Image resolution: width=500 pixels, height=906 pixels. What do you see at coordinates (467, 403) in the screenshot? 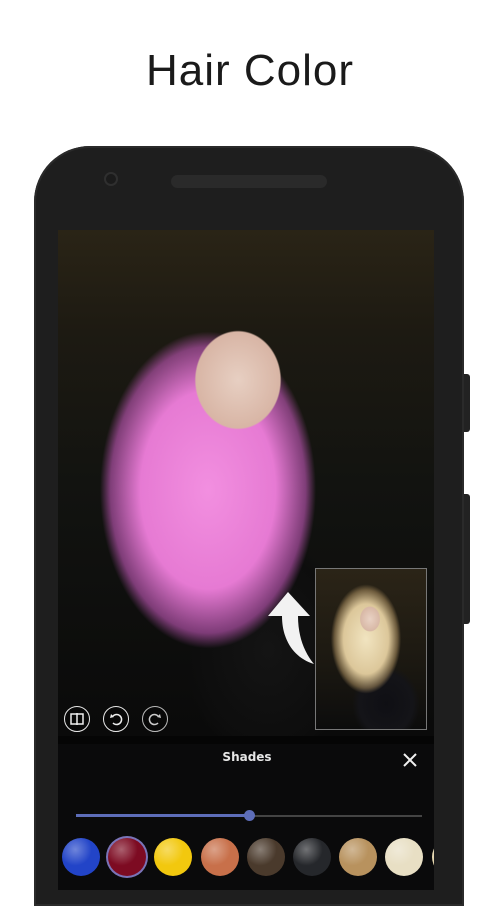
I see `phone-volume-button` at bounding box center [467, 403].